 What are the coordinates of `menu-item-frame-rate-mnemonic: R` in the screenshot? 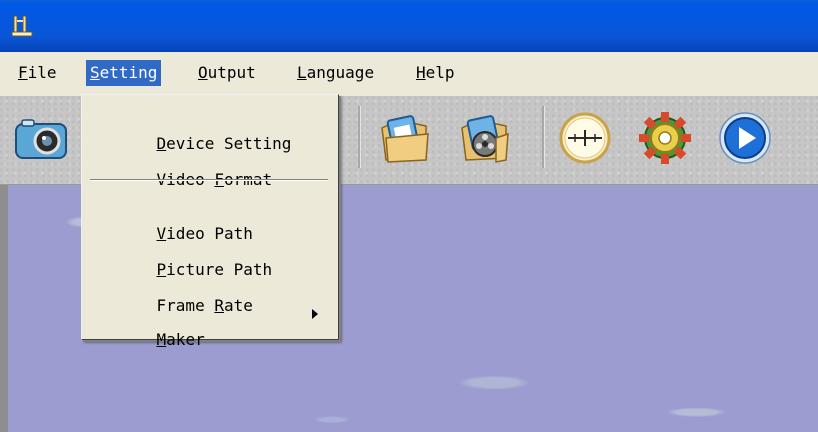 It's located at (219, 305).